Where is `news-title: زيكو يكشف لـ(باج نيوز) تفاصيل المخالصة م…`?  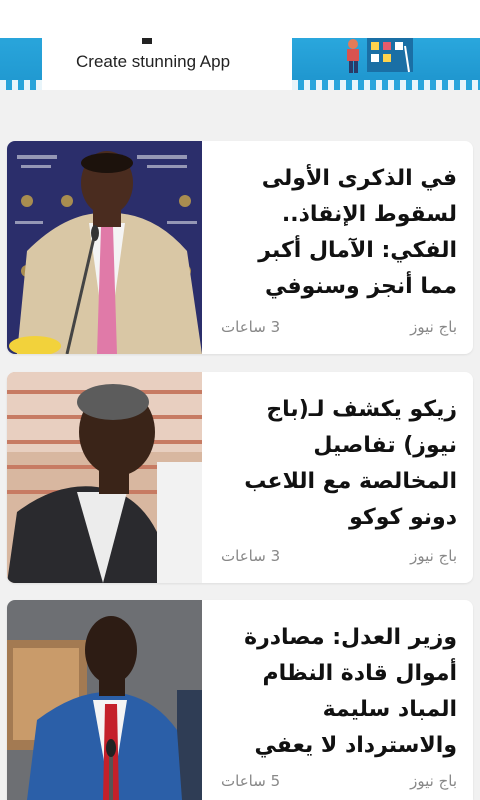 news-title: زيكو يكشف لـ(باج نيوز) تفاصيل المخالصة م… is located at coordinates (339, 464).